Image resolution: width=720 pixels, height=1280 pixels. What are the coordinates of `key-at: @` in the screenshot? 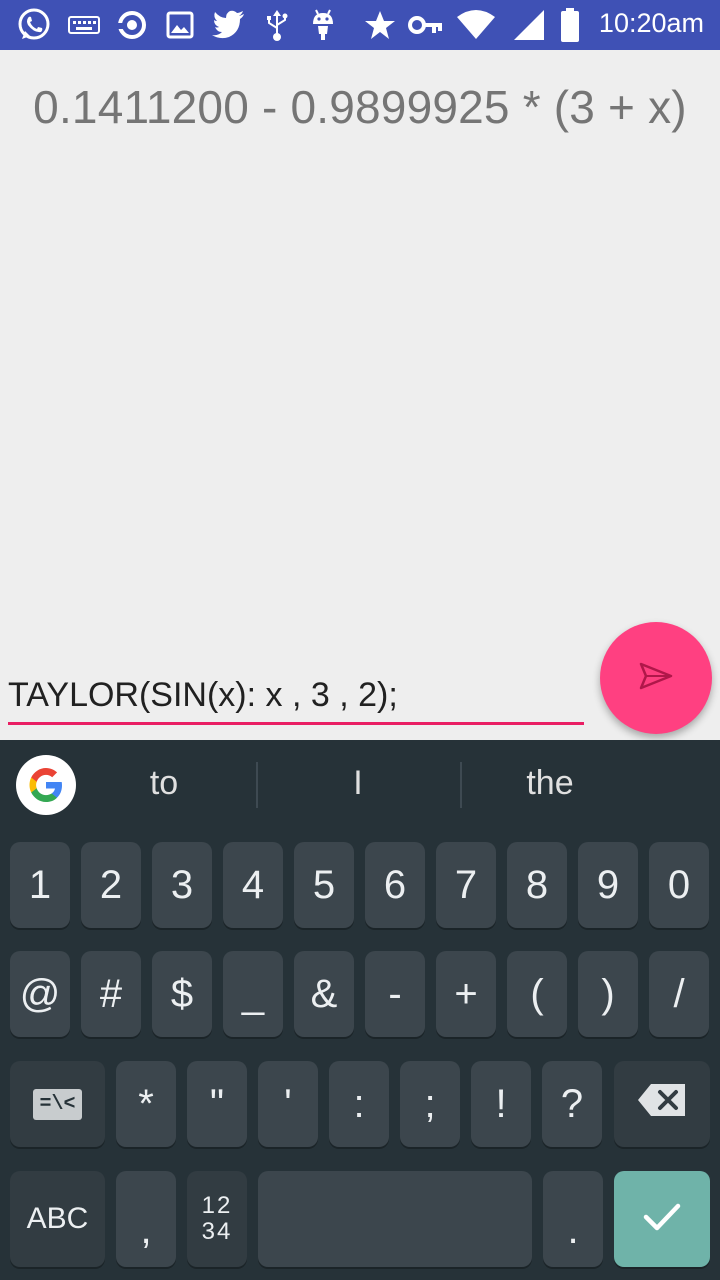 It's located at (40, 994).